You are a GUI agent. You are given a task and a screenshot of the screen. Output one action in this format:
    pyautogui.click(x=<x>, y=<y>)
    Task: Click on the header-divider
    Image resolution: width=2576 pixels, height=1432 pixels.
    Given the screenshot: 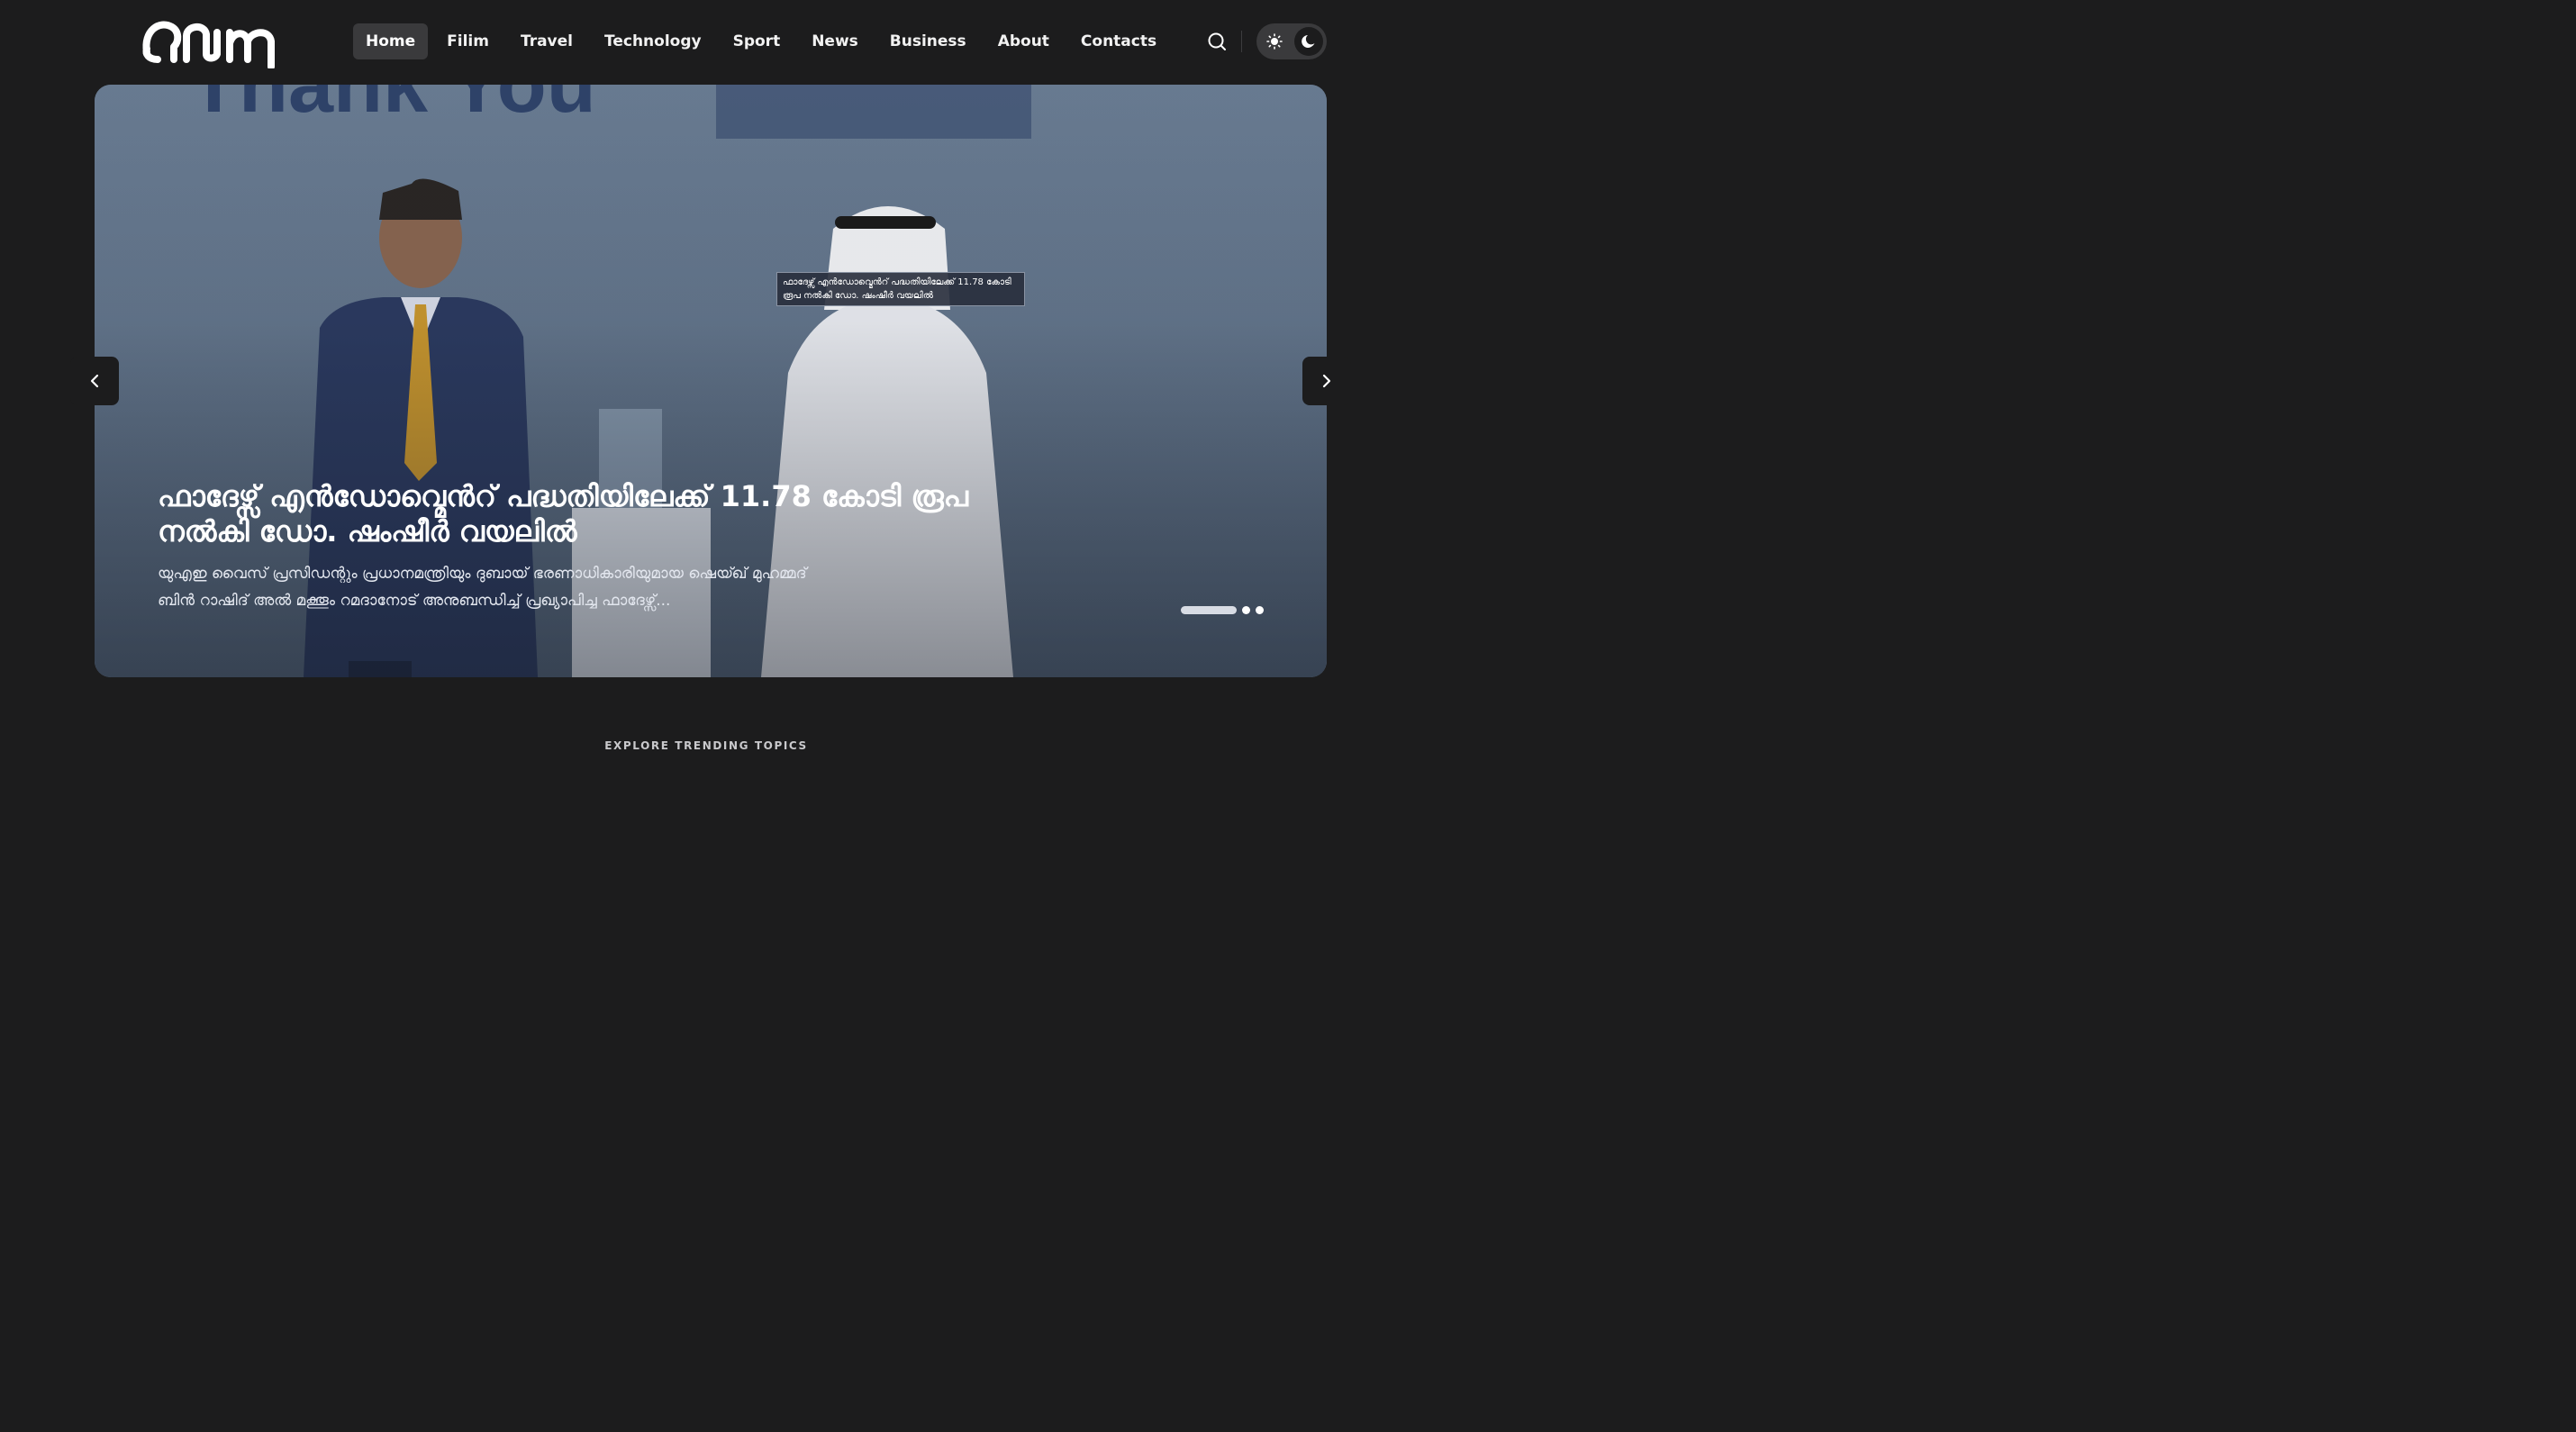 What is the action you would take?
    pyautogui.click(x=1241, y=41)
    